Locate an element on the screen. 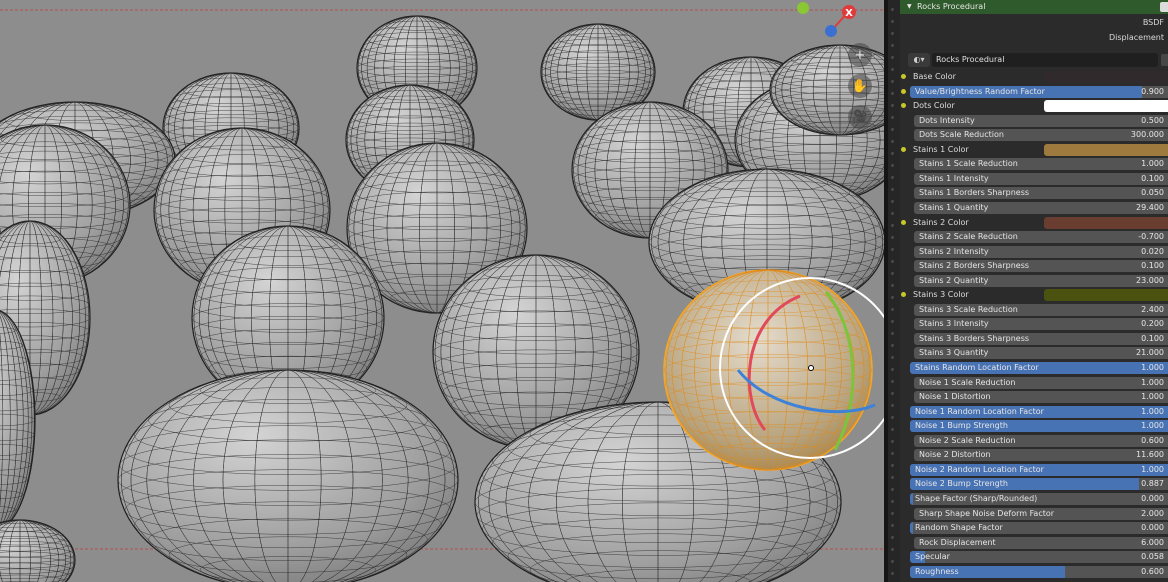 The image size is (1168, 582). camera-icon: 🎥 is located at coordinates (860, 117).